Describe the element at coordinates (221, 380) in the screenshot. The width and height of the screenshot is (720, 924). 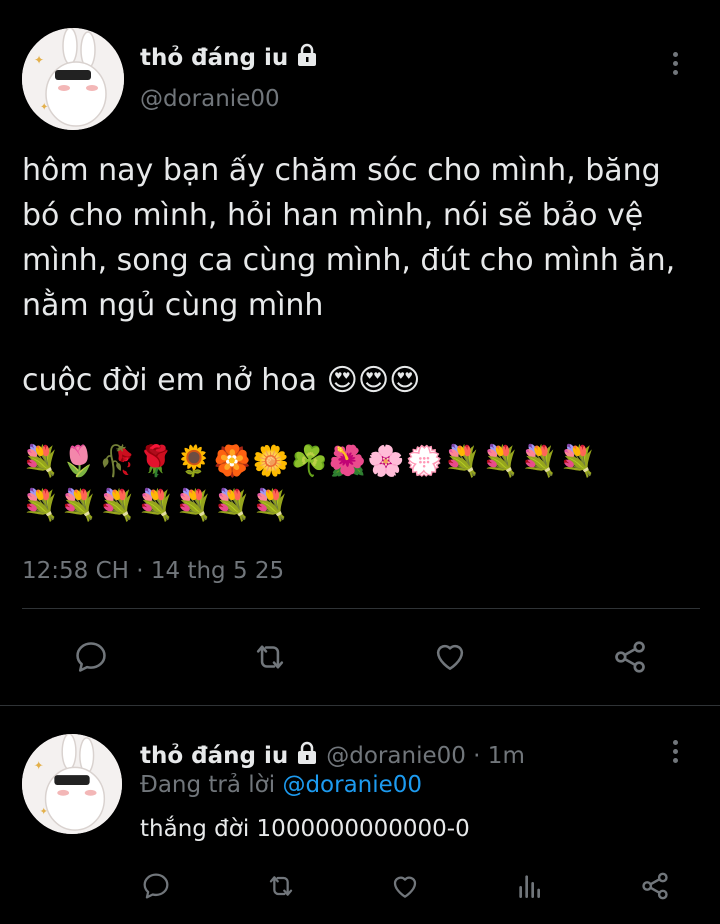
I see `tweet-text-line: cuộc đời em nở hoa 😍😍😍` at that location.